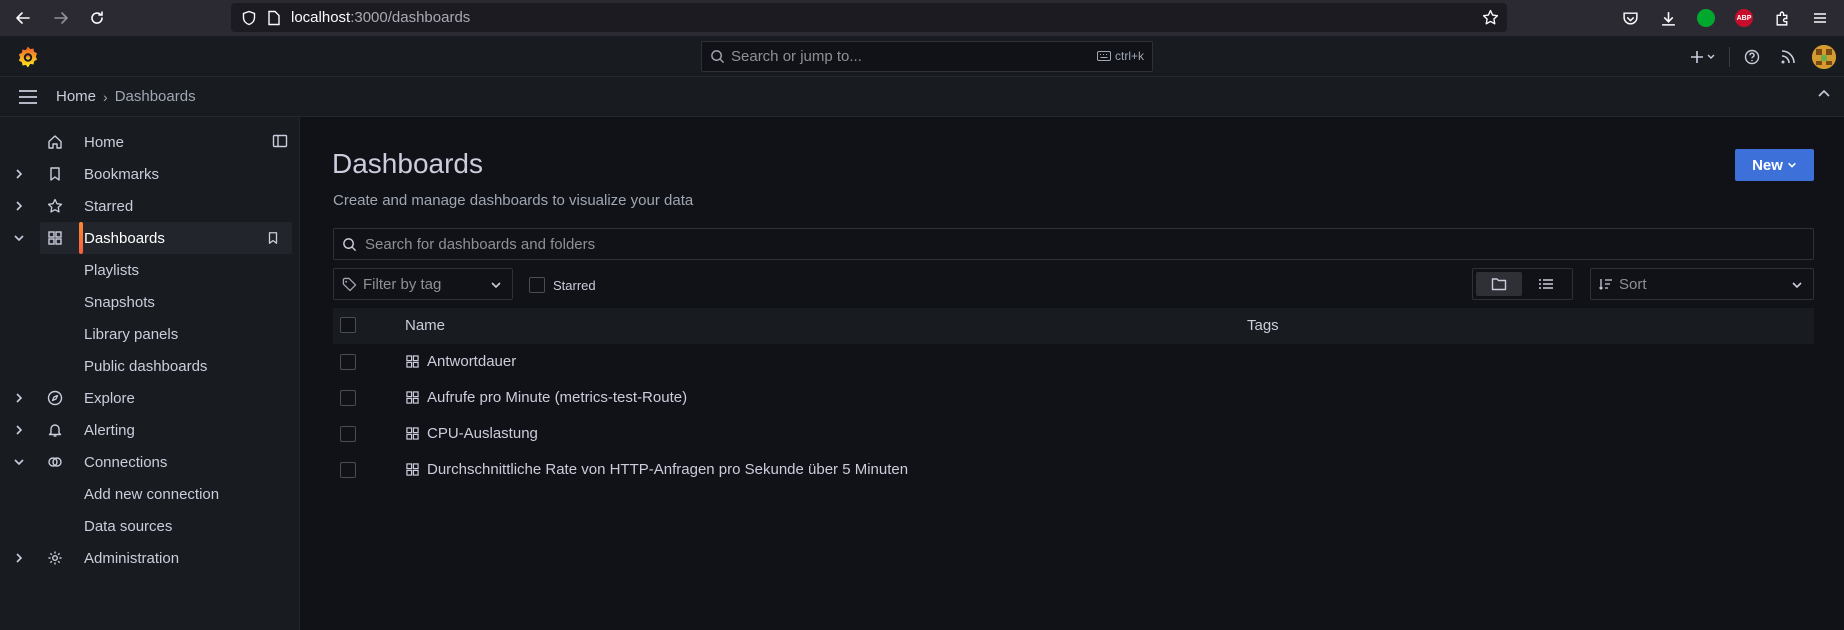 This screenshot has width=1844, height=630. What do you see at coordinates (1129, 56) in the screenshot?
I see `shortcut-label: ctrl+k` at bounding box center [1129, 56].